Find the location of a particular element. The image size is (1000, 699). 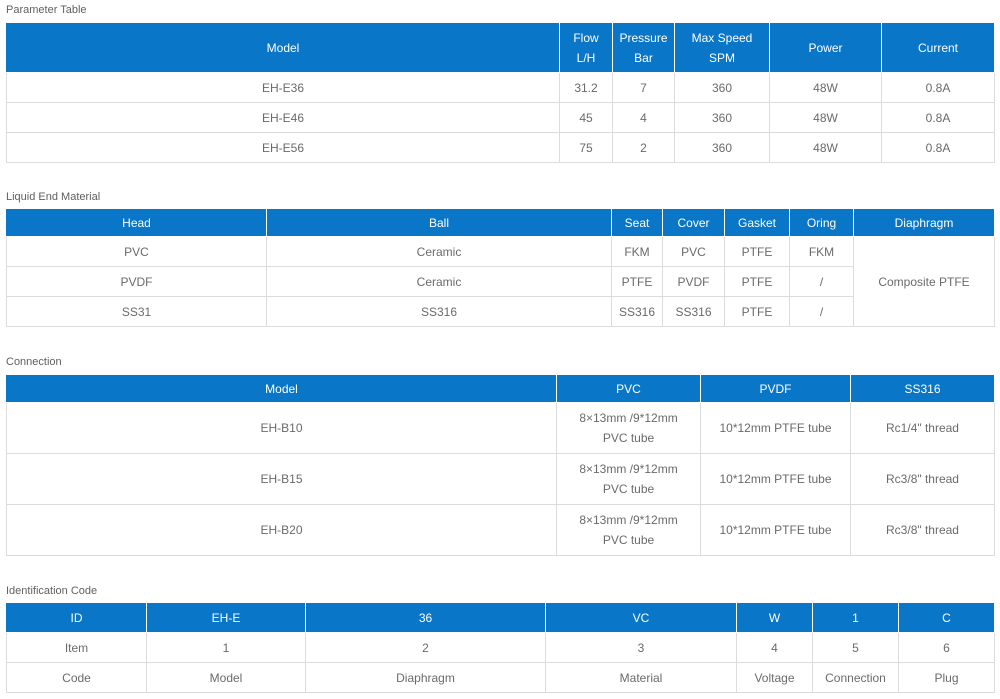

header-speed-line2: SPM is located at coordinates (721, 57).